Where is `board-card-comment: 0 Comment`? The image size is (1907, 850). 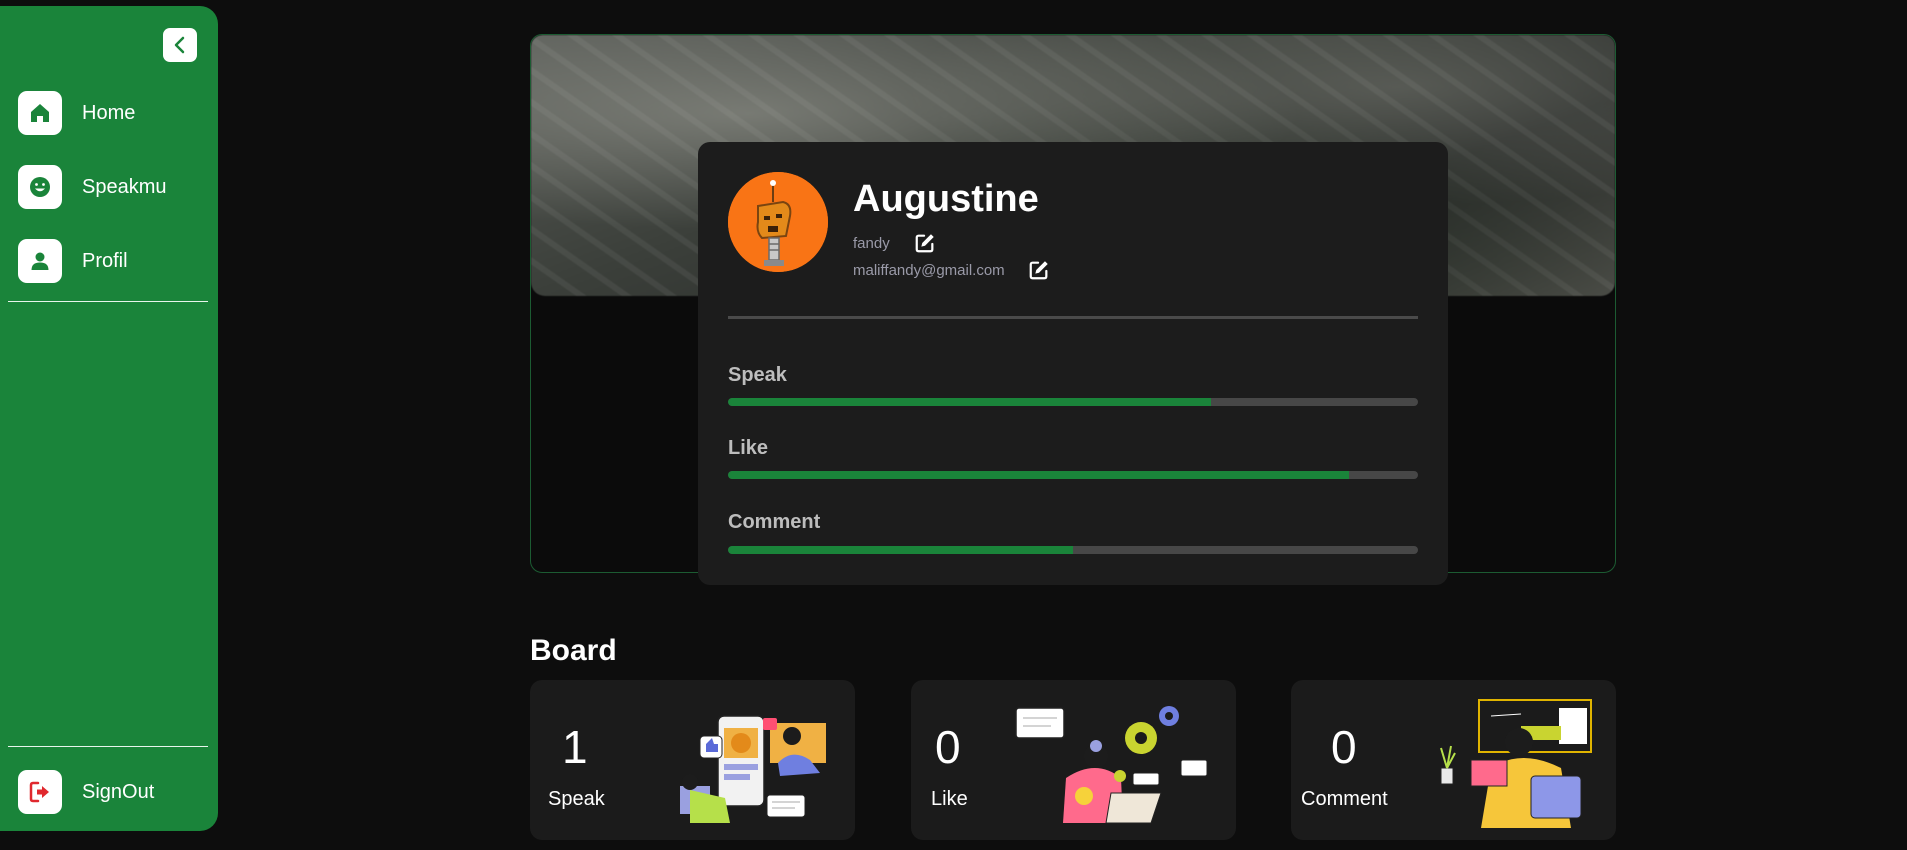
board-card-comment: 0 Comment is located at coordinates (1453, 760).